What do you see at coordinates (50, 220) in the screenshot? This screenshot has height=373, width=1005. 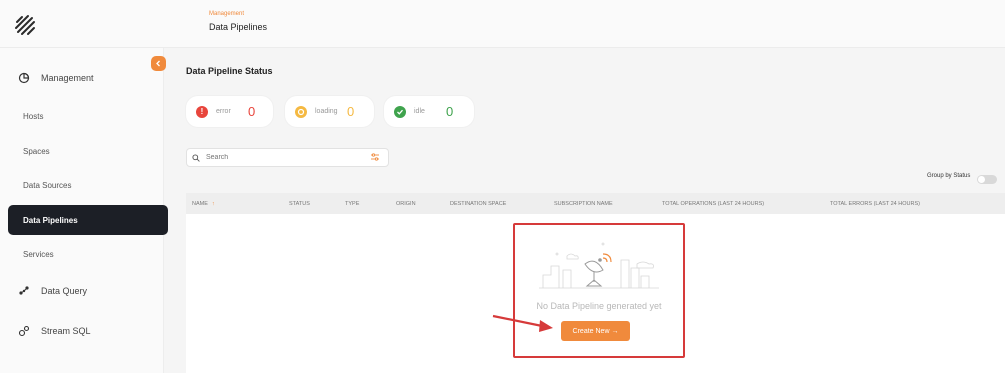 I see `sidebar-item-label: Data Pipelines` at bounding box center [50, 220].